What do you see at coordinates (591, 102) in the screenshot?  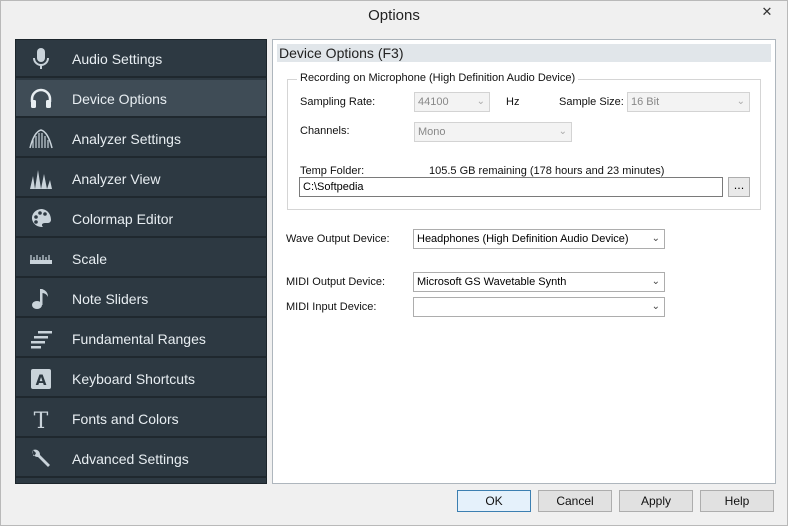 I see `sample-size-label: Sample Size:` at bounding box center [591, 102].